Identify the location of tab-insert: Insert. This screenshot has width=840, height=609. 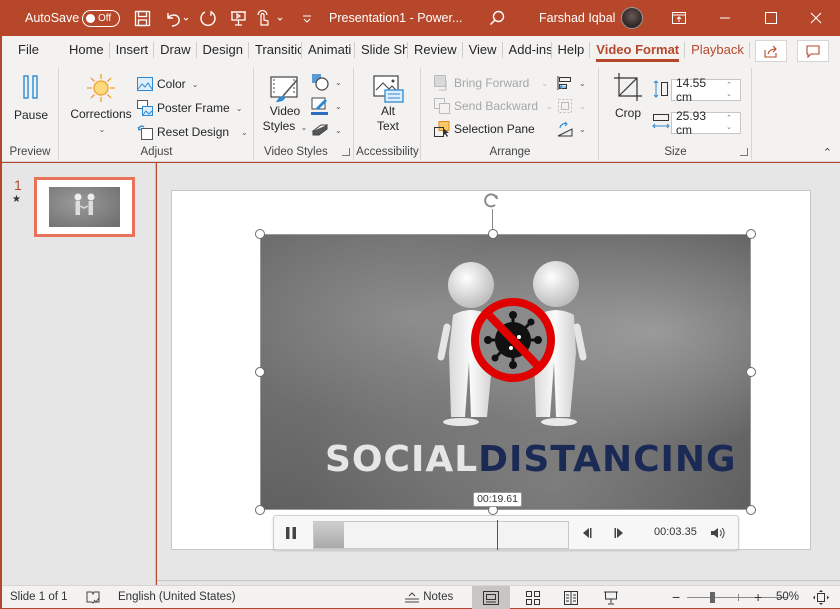
(132, 50).